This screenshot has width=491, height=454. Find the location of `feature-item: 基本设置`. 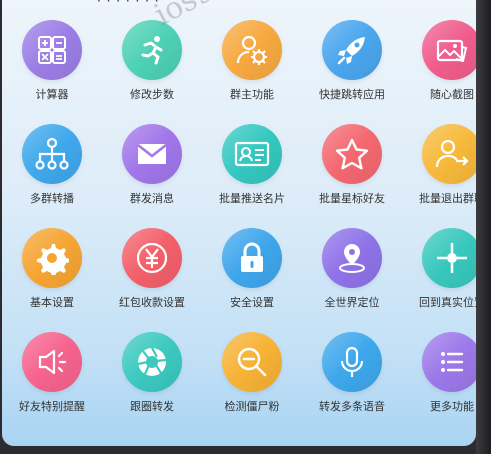

feature-item: 基本设置 is located at coordinates (52, 280).